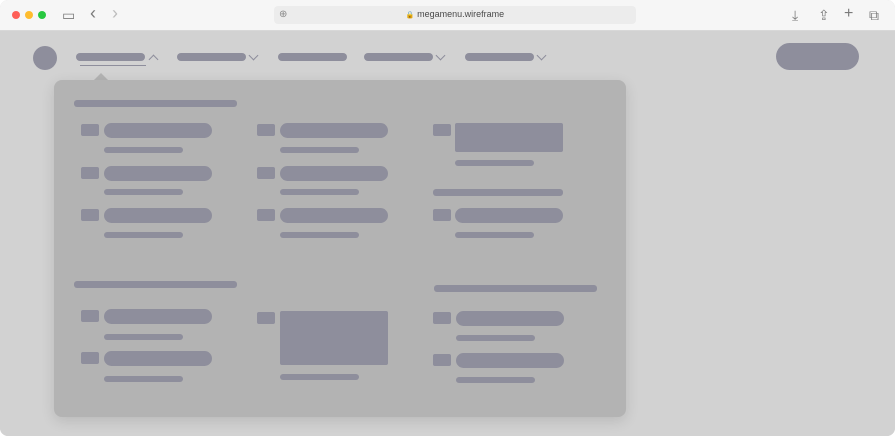 Image resolution: width=895 pixels, height=436 pixels. What do you see at coordinates (115, 13) in the screenshot?
I see `forward-icon: ›` at bounding box center [115, 13].